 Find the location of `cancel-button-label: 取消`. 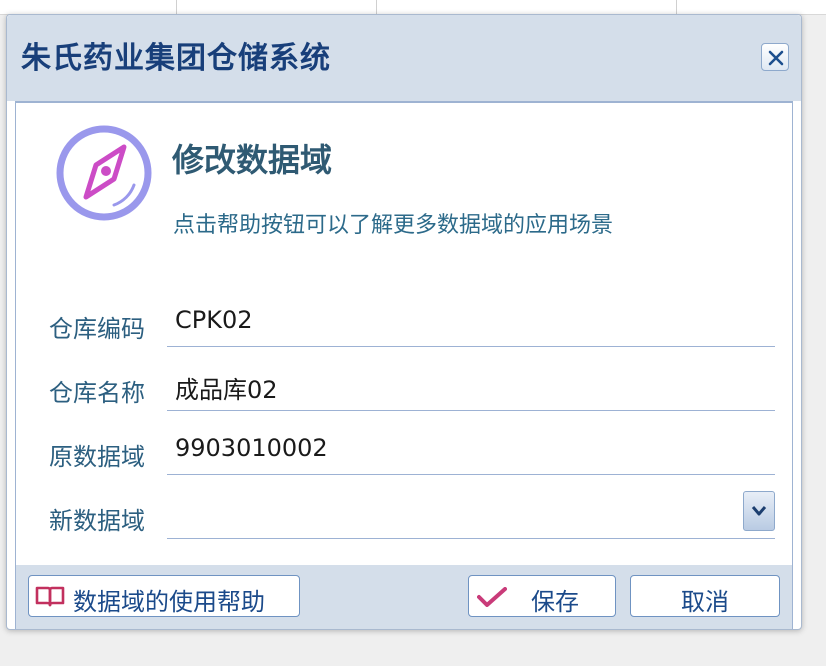

cancel-button-label: 取消 is located at coordinates (705, 602).